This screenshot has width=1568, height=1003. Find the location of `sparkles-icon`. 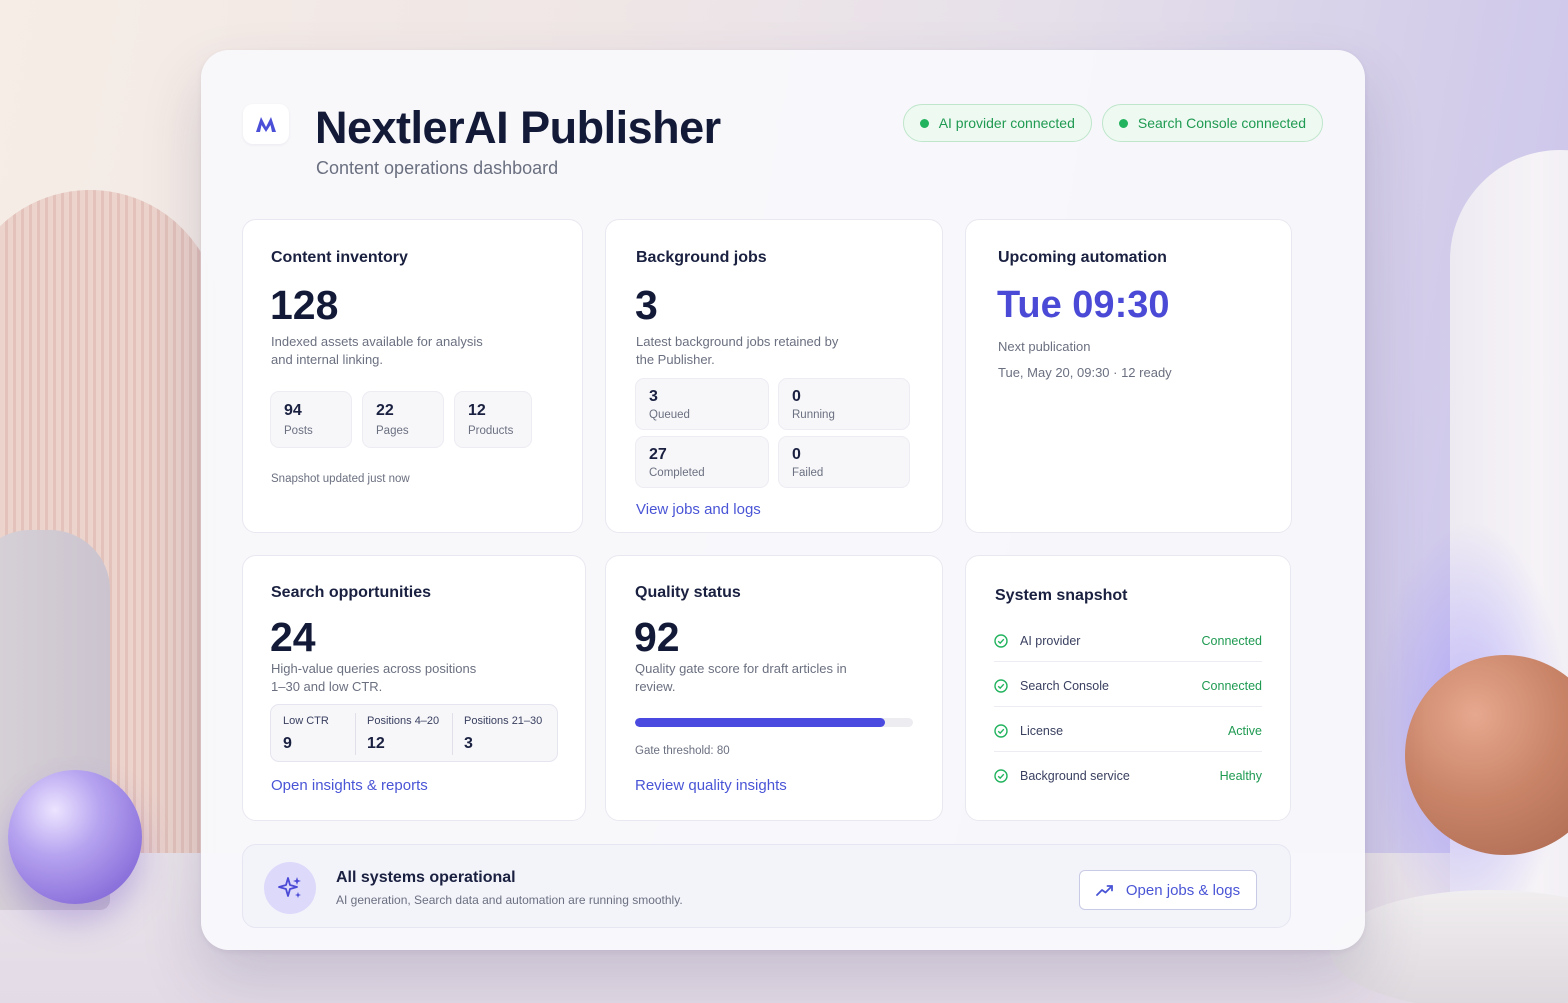

sparkles-icon is located at coordinates (290, 888).